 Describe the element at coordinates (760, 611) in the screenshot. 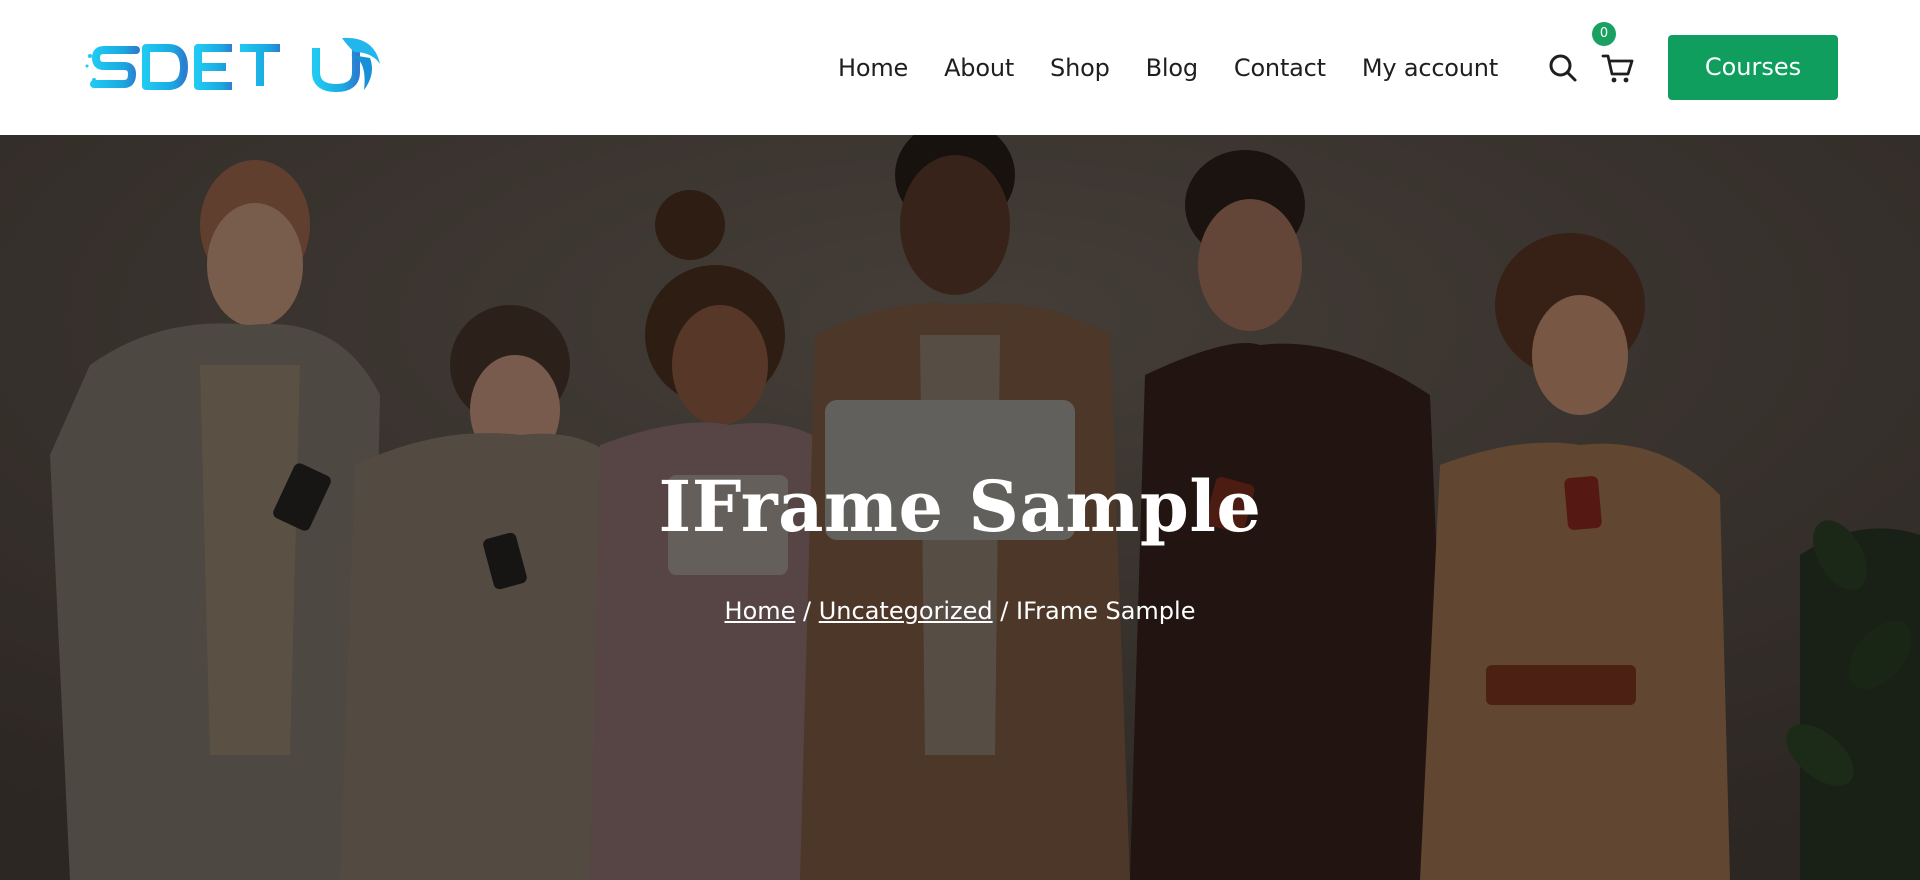

I see `breadcrumb-home-link: Home` at that location.